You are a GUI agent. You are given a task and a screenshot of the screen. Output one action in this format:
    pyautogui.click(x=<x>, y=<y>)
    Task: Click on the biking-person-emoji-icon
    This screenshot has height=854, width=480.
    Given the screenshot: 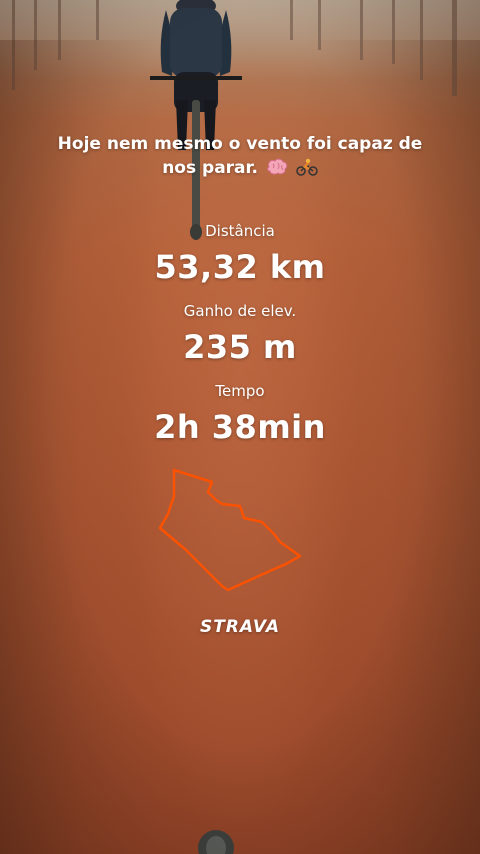 What is the action you would take?
    pyautogui.click(x=307, y=167)
    